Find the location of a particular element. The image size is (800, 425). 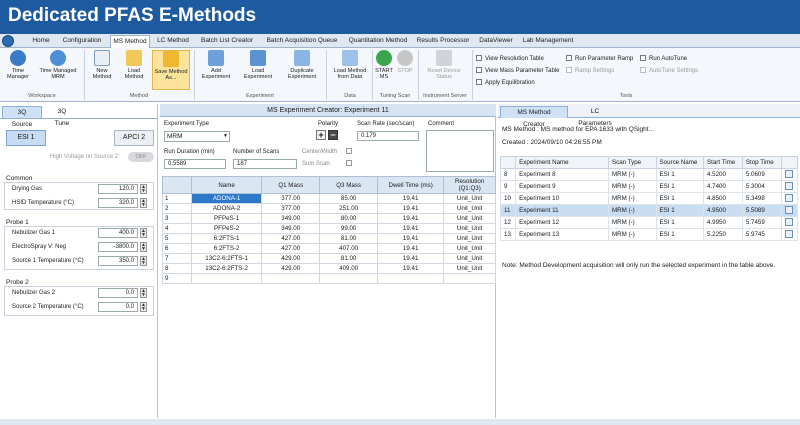

table-cell: 4.8500 is located at coordinates (723, 198).